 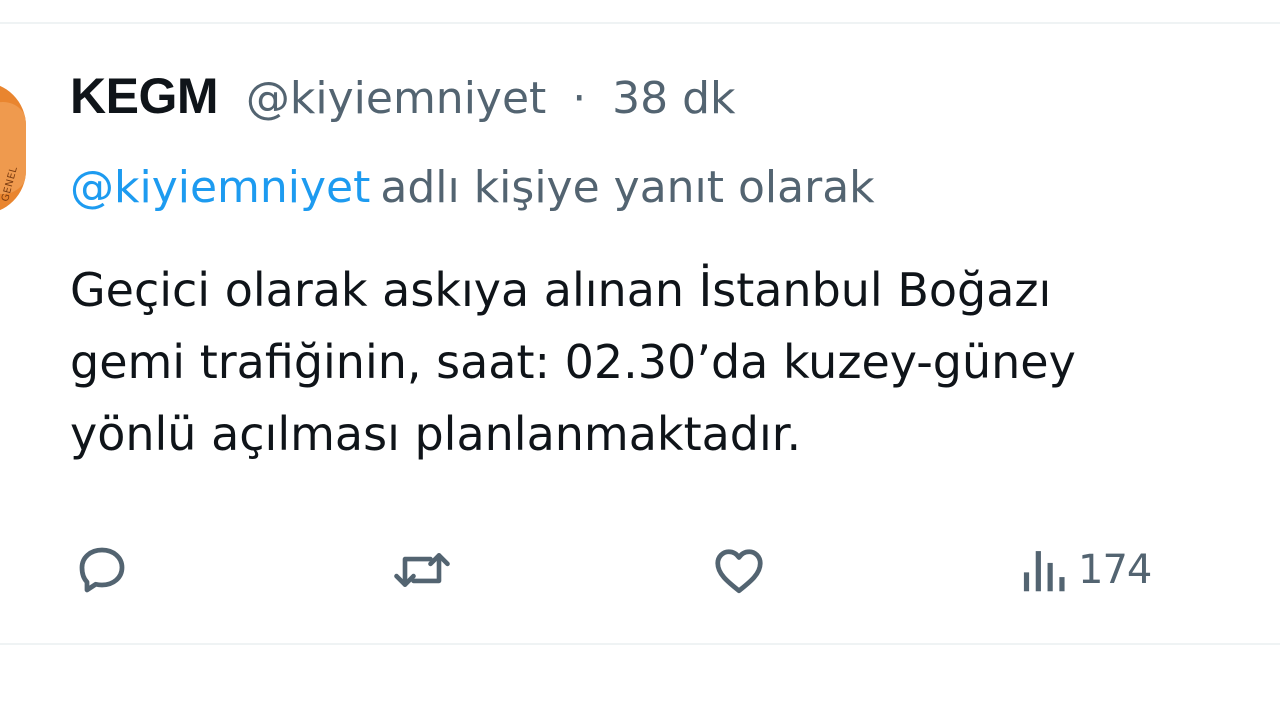 What do you see at coordinates (627, 187) in the screenshot?
I see `reply-context-label: adlı kişiye yanıt olarak` at bounding box center [627, 187].